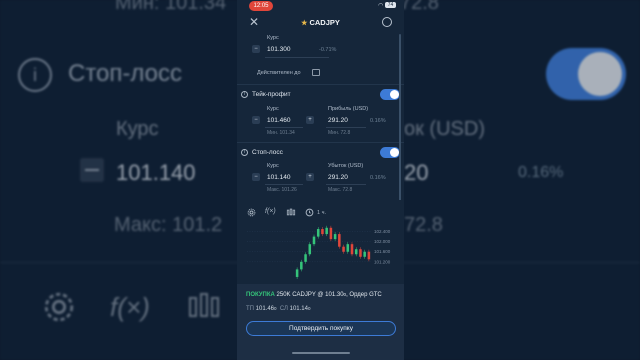  What do you see at coordinates (279, 177) in the screenshot?
I see `sl-rate-input: 101.140` at bounding box center [279, 177].